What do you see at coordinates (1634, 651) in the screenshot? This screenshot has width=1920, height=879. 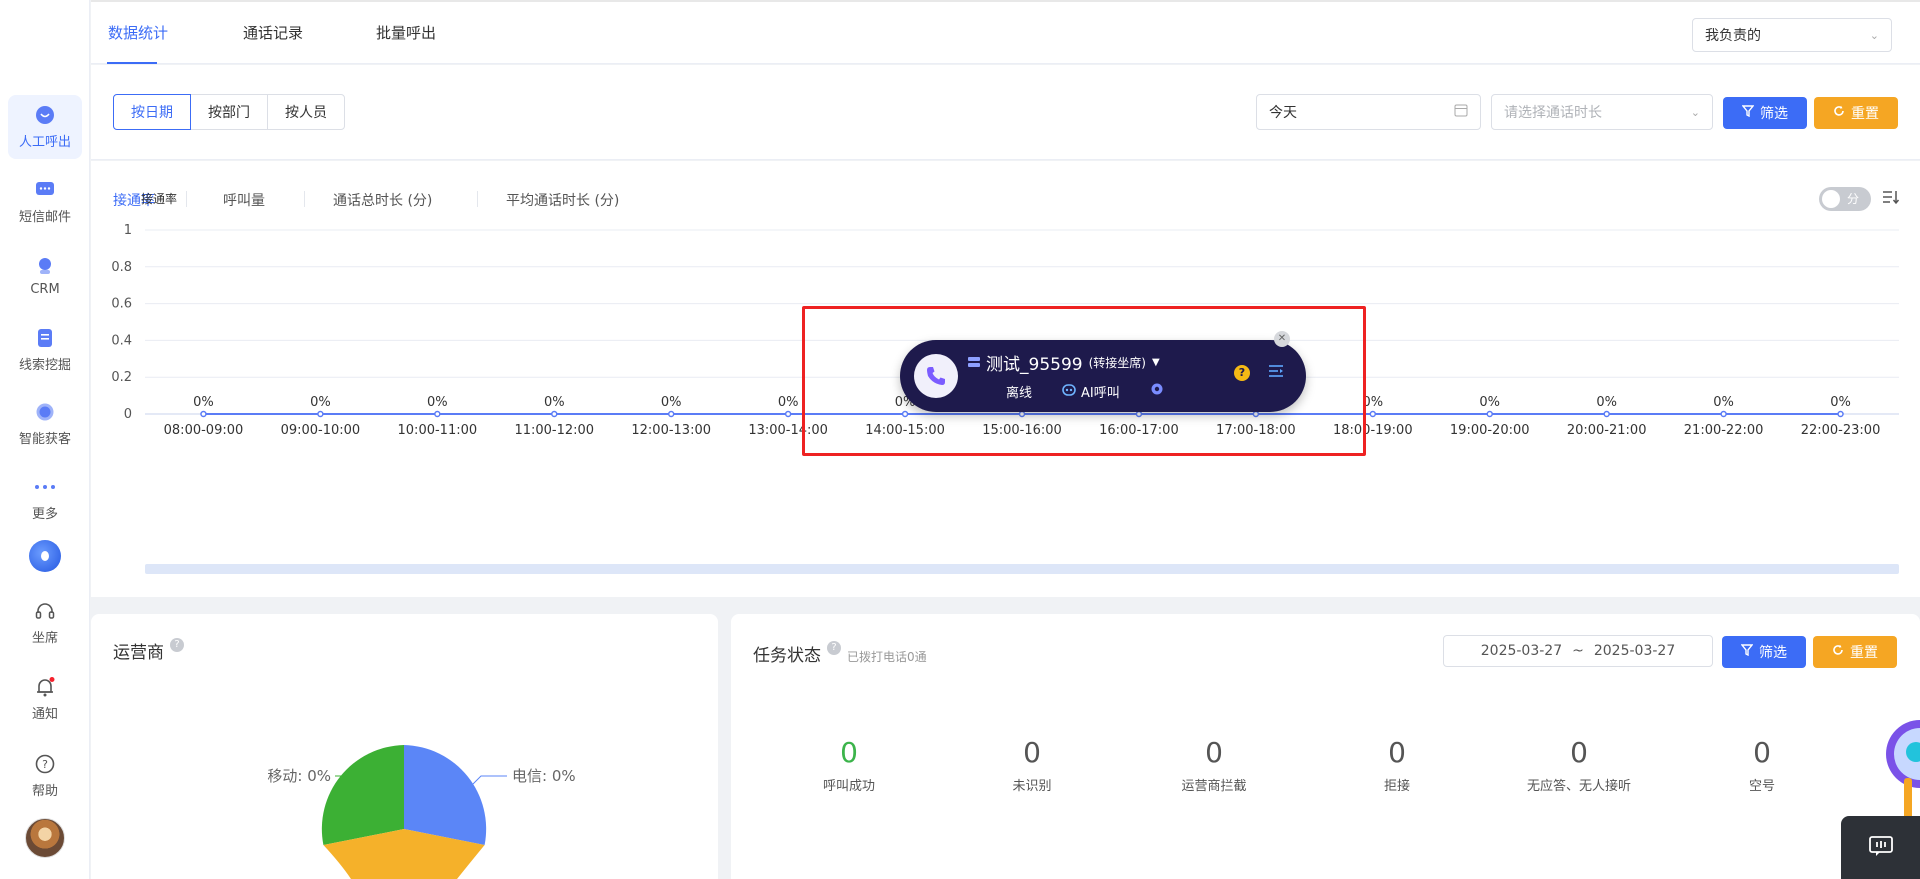 I see `date-range-end: 2025-03-27` at bounding box center [1634, 651].